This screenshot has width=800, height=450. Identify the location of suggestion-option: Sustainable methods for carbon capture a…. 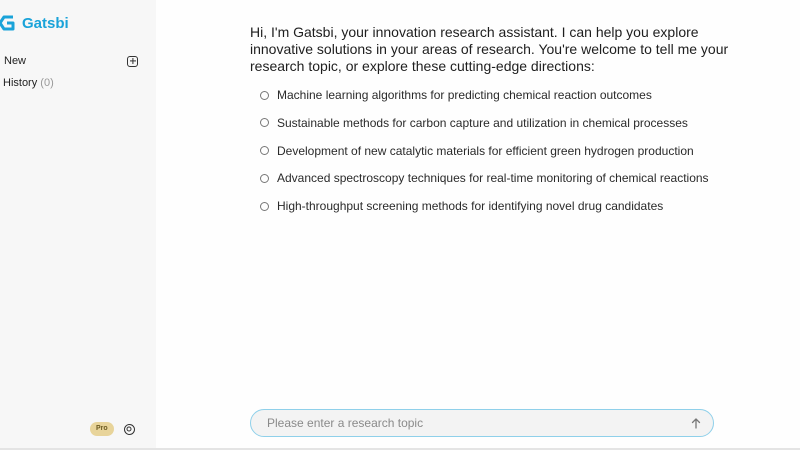
(484, 123).